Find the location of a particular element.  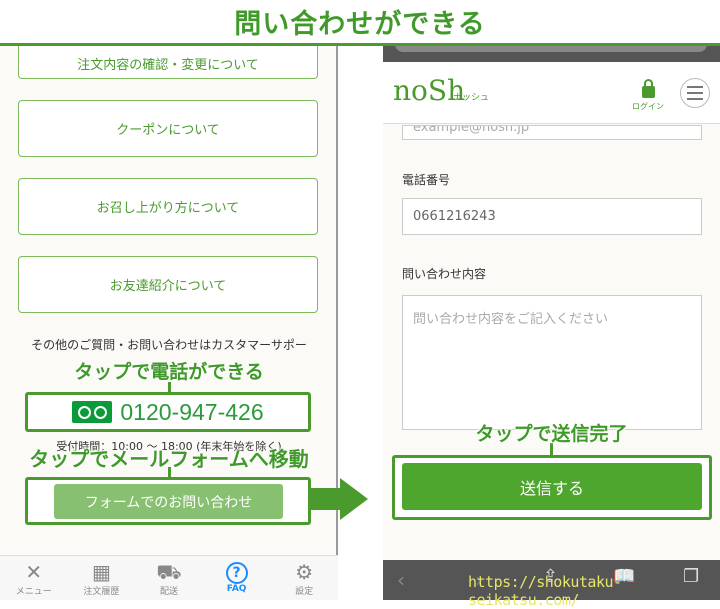

lock-icon is located at coordinates (648, 88).